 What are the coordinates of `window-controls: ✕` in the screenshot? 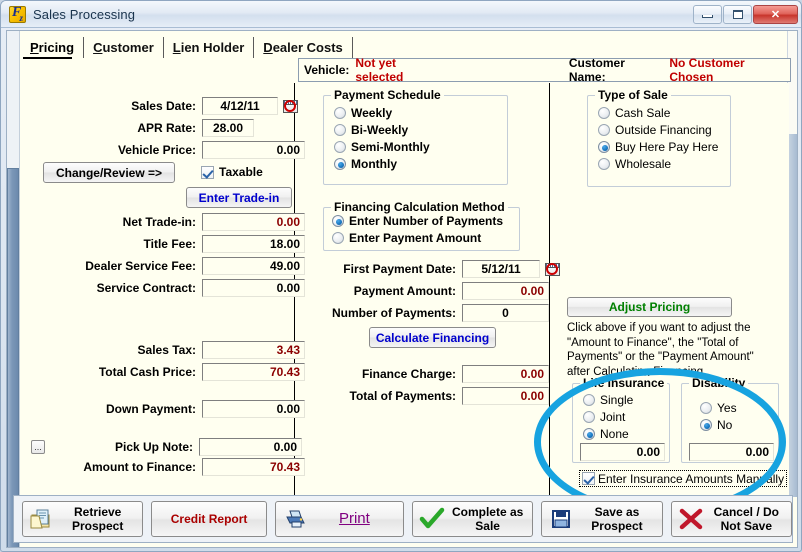 It's located at (745, 14).